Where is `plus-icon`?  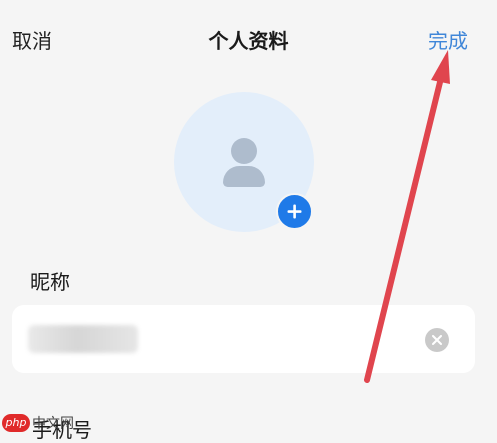
plus-icon is located at coordinates (294, 211).